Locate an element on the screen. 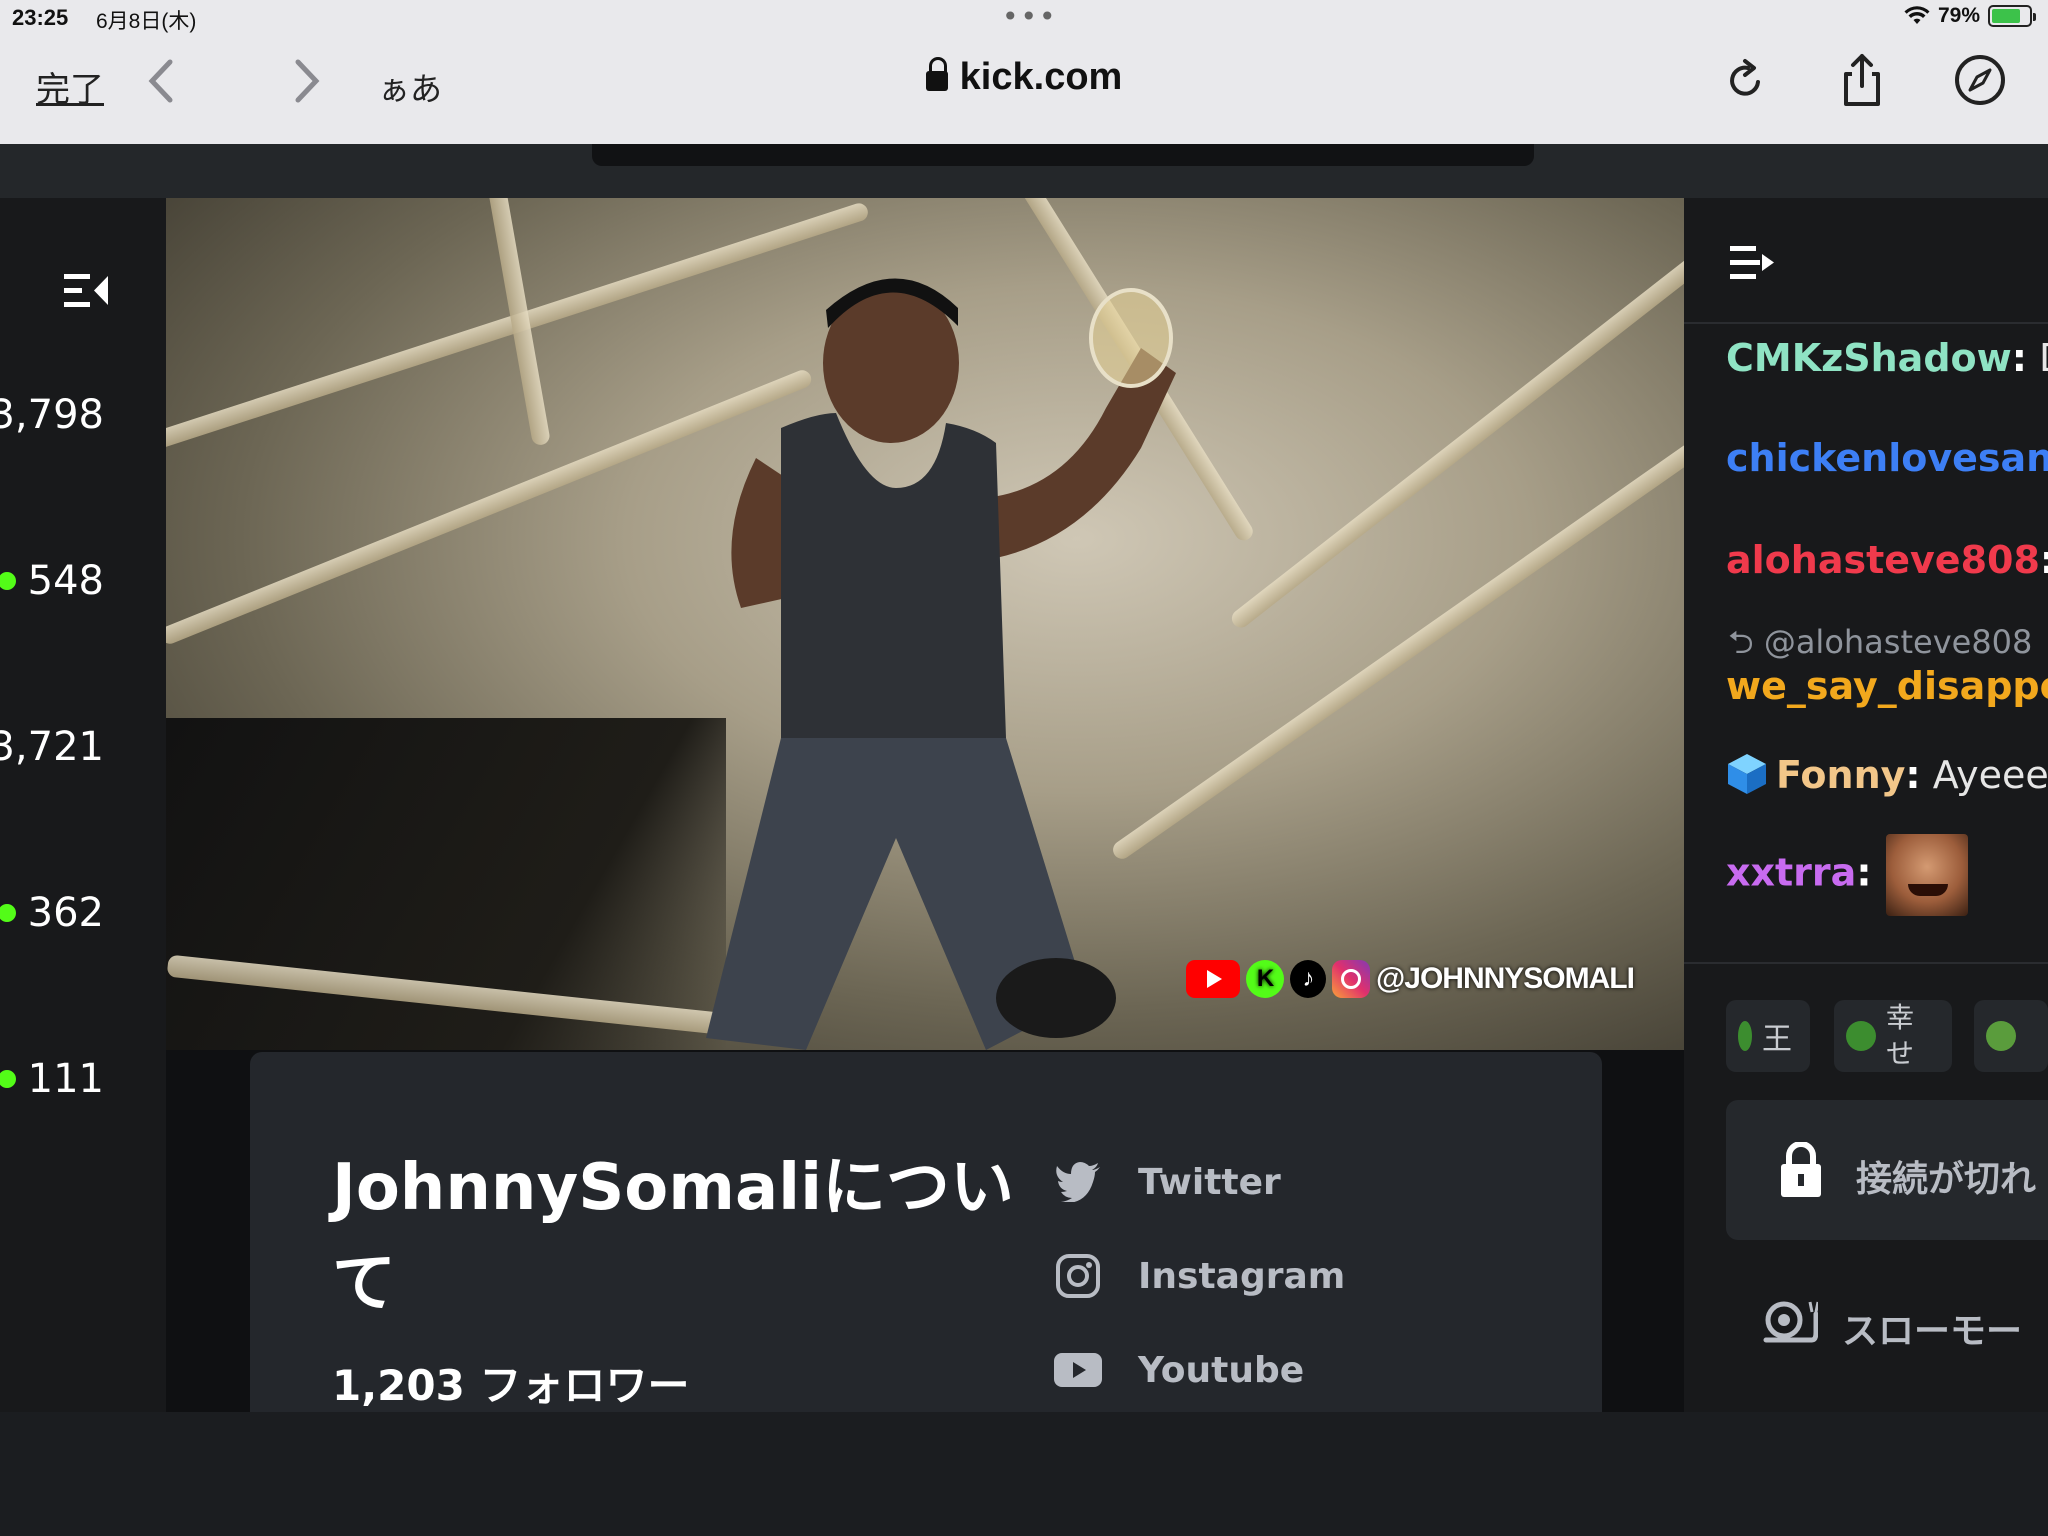  sidebar-channel-viewers: 362 is located at coordinates (52, 913).